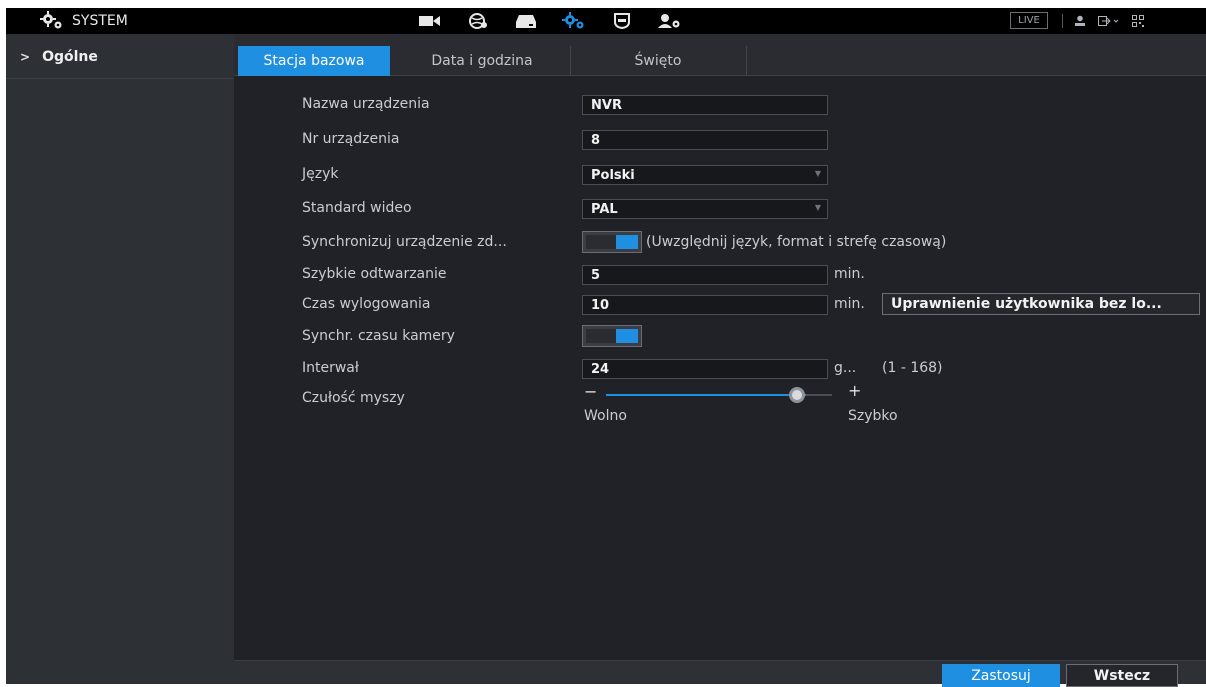  Describe the element at coordinates (605, 416) in the screenshot. I see `slider-slow-label: Wolno` at that location.